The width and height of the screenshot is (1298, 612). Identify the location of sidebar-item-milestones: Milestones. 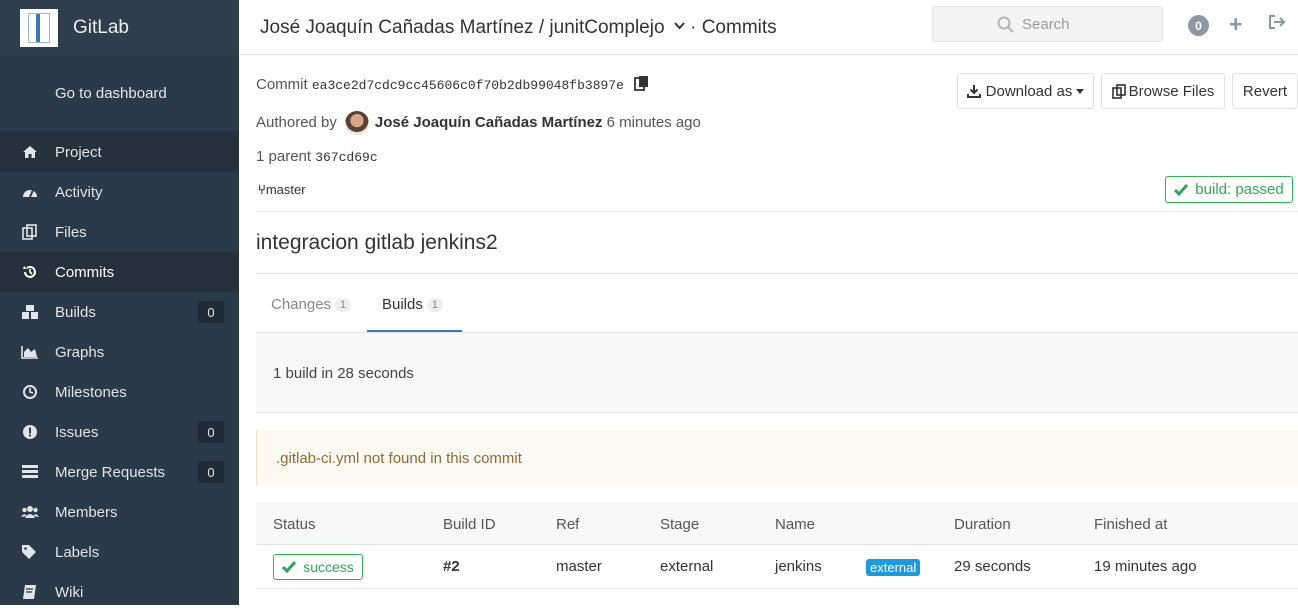
(119, 392).